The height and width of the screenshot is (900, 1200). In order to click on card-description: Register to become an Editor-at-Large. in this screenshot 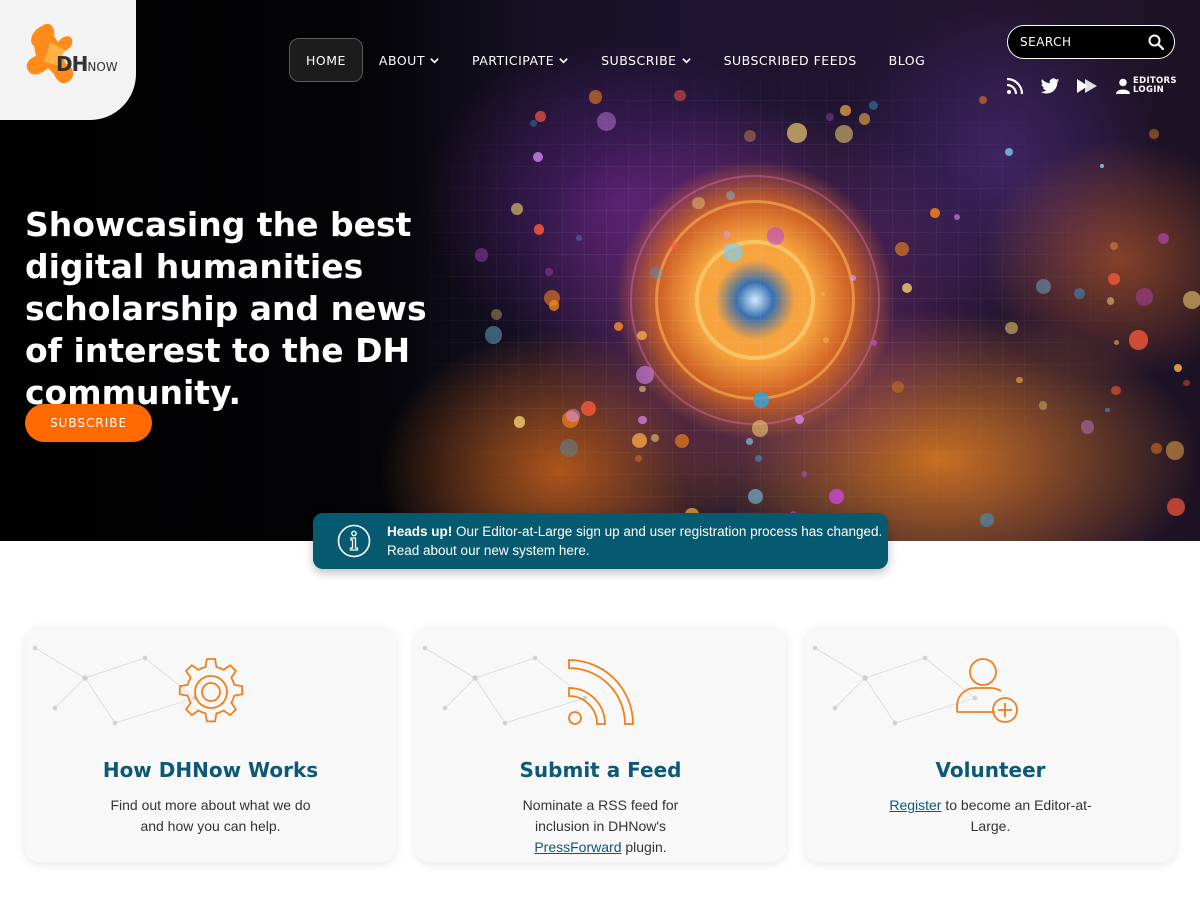, I will do `click(990, 816)`.